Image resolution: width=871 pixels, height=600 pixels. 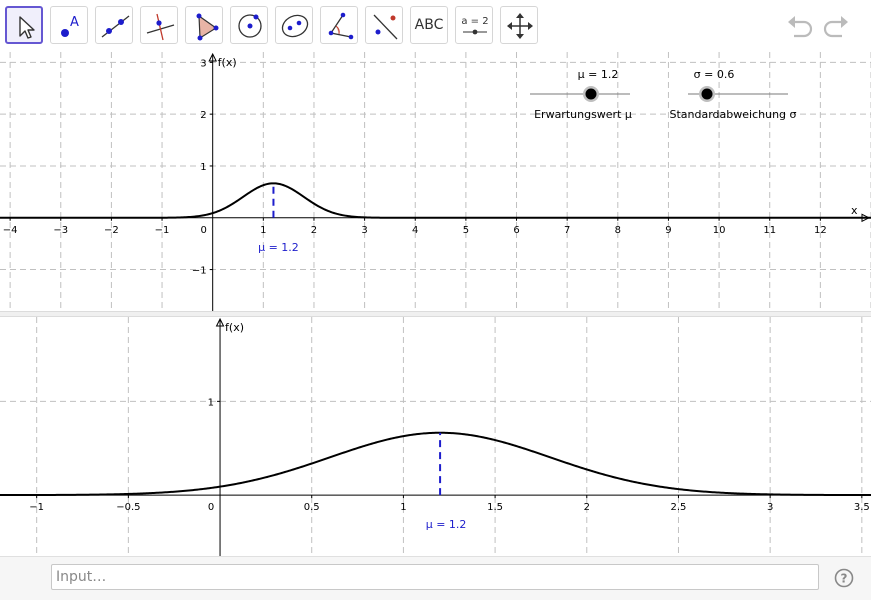 What do you see at coordinates (516, 230) in the screenshot?
I see `x-tick-label: 6` at bounding box center [516, 230].